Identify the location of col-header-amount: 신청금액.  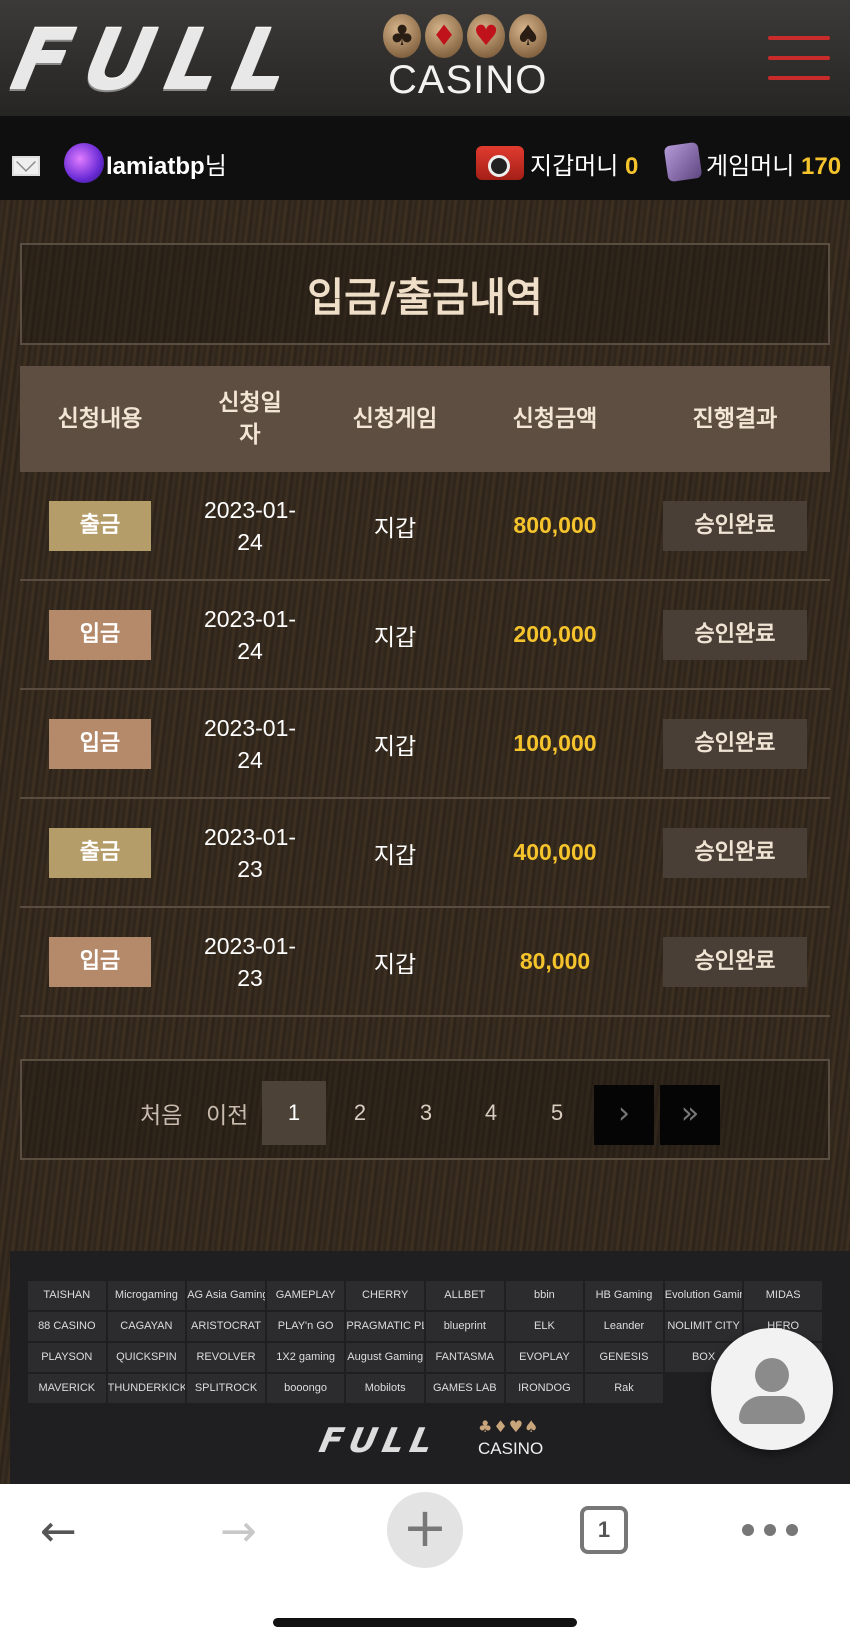
(555, 419).